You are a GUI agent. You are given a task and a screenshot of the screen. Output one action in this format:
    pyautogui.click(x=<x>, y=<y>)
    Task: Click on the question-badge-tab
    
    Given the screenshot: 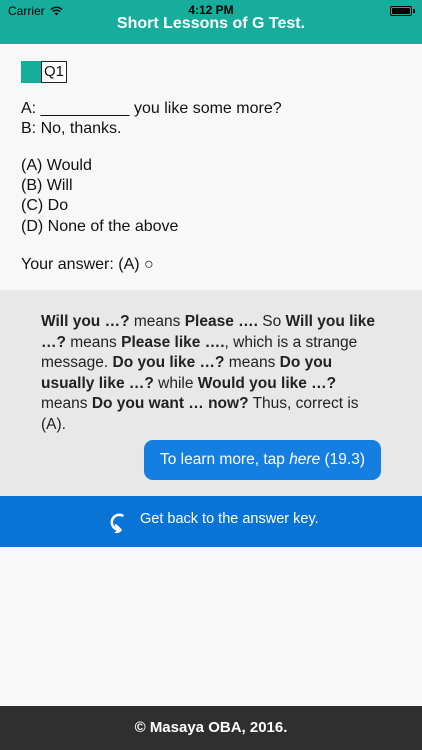 What is the action you would take?
    pyautogui.click(x=31, y=72)
    